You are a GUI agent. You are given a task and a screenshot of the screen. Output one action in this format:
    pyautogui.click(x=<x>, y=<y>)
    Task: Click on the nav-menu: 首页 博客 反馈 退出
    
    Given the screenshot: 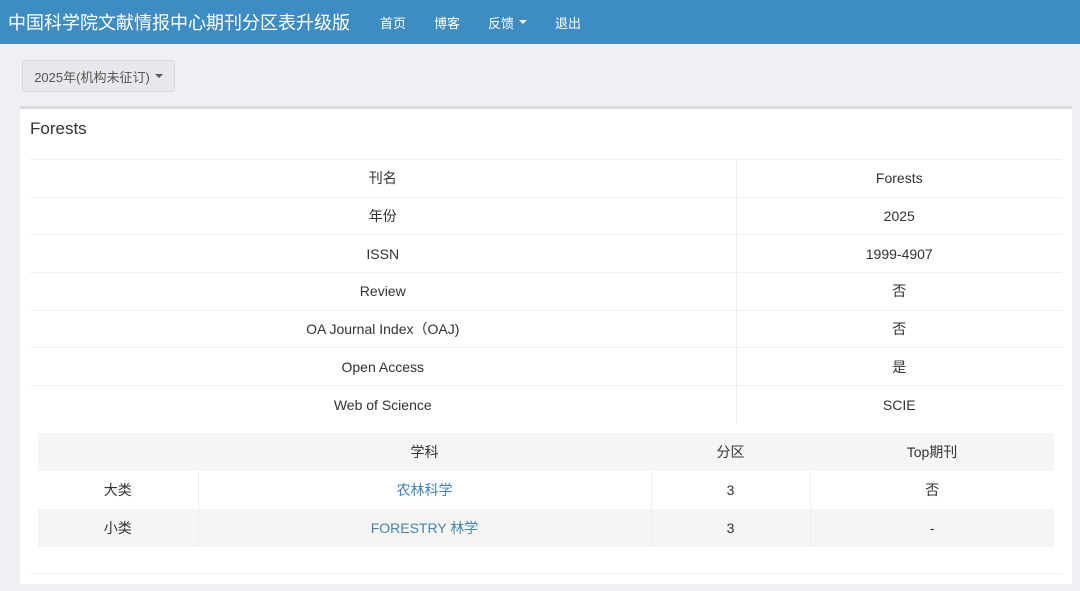 What is the action you would take?
    pyautogui.click(x=480, y=22)
    